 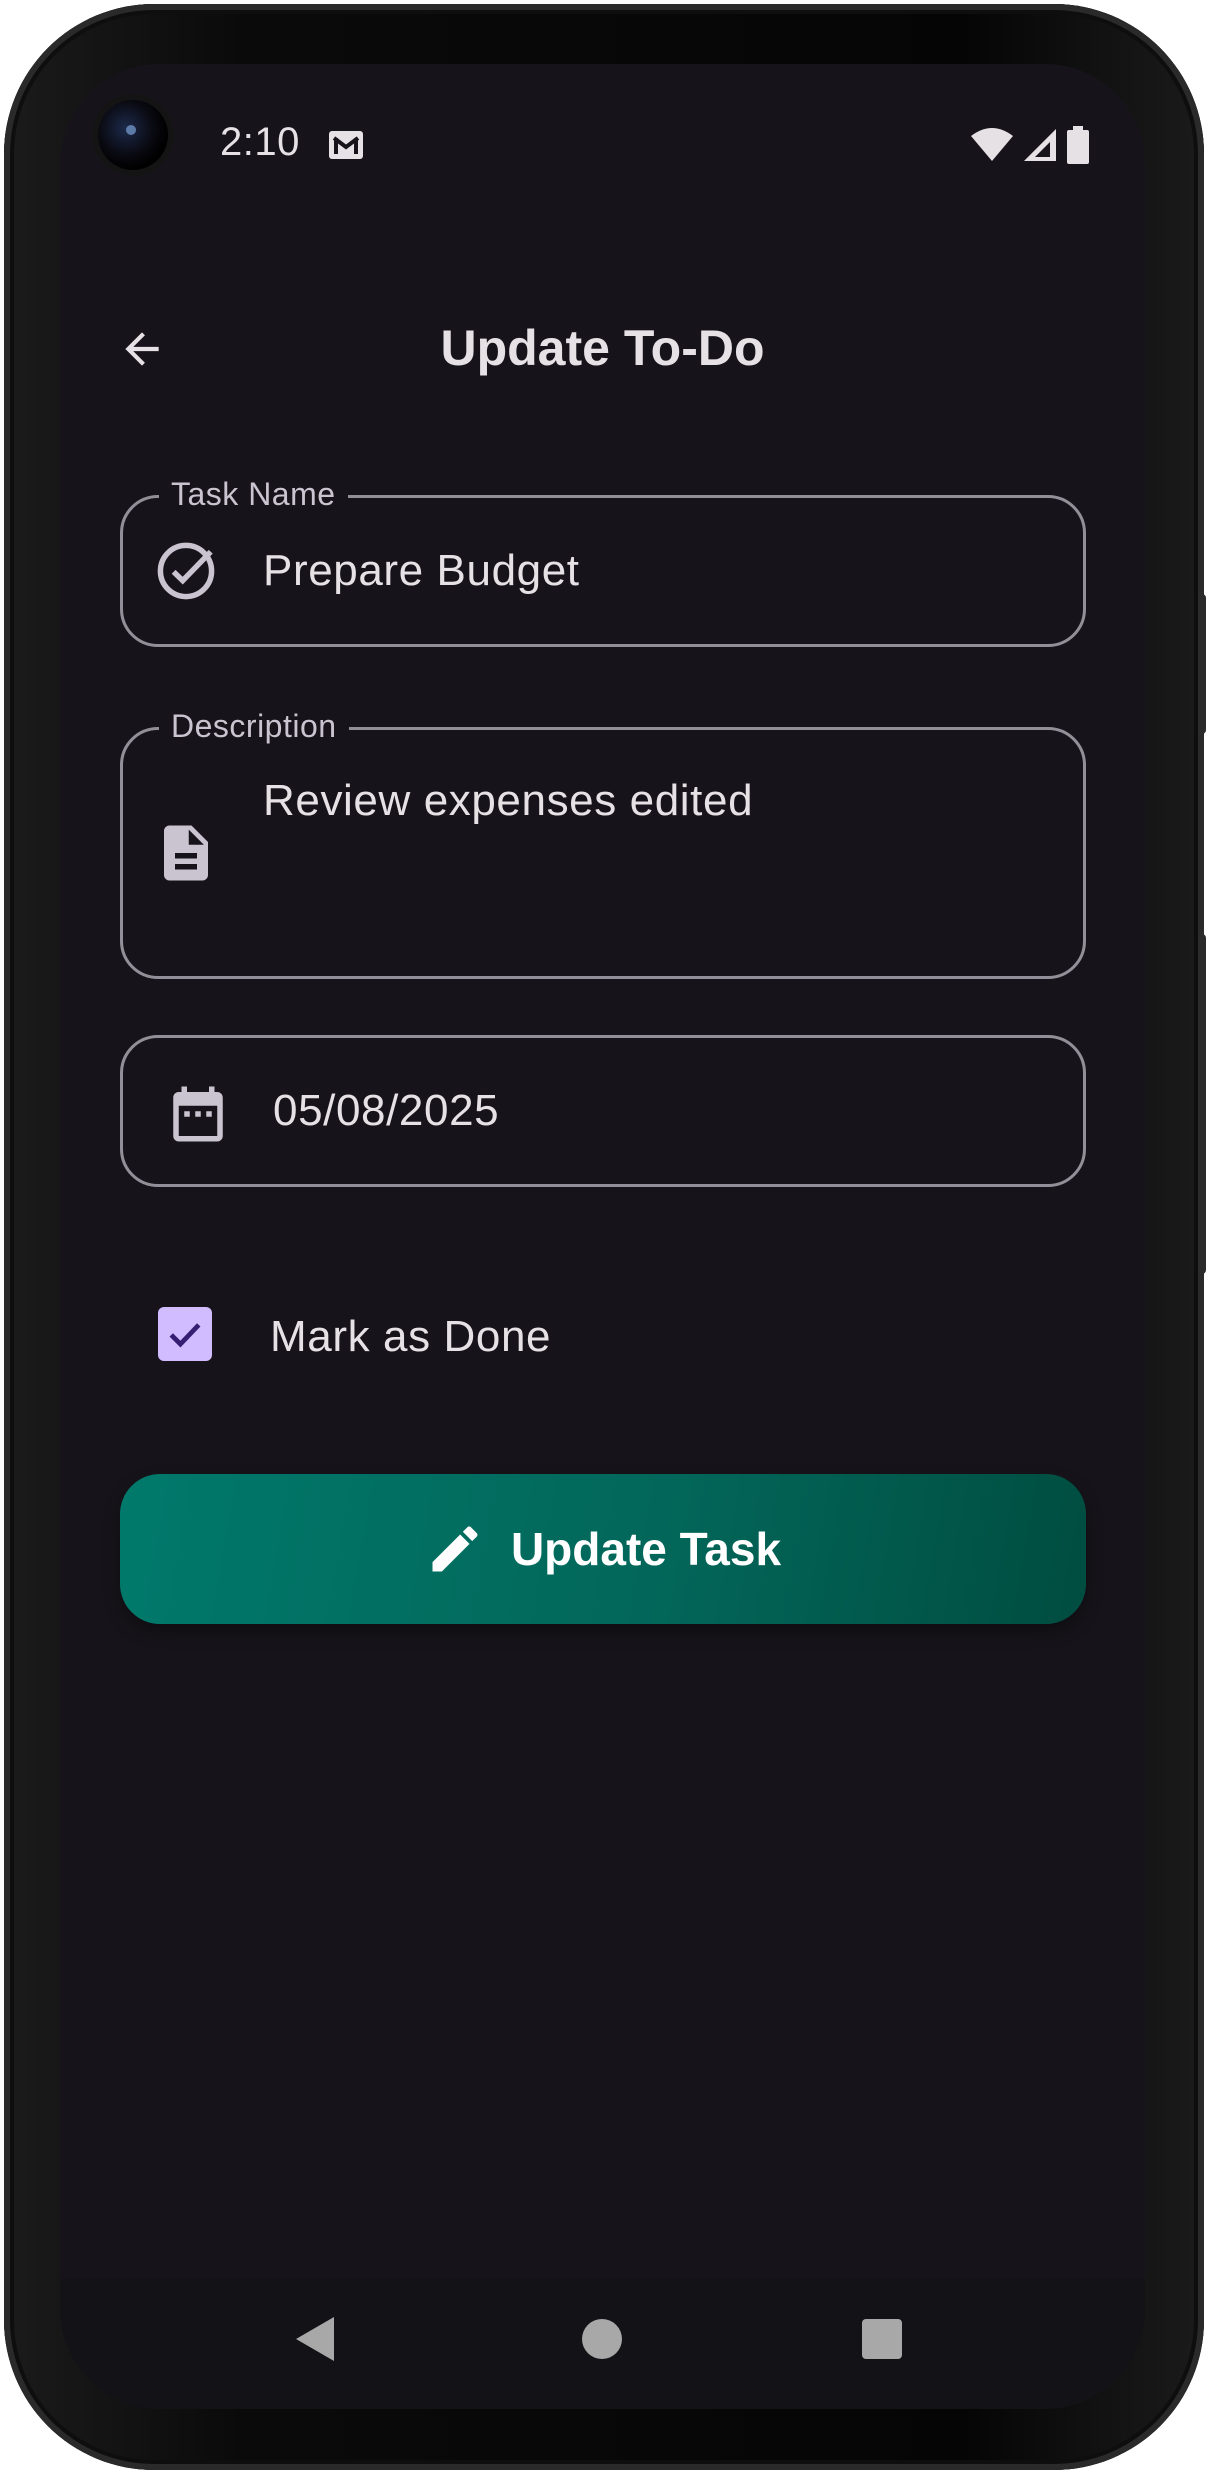 I want to click on task-name-value: Prepare Budget, so click(x=421, y=570).